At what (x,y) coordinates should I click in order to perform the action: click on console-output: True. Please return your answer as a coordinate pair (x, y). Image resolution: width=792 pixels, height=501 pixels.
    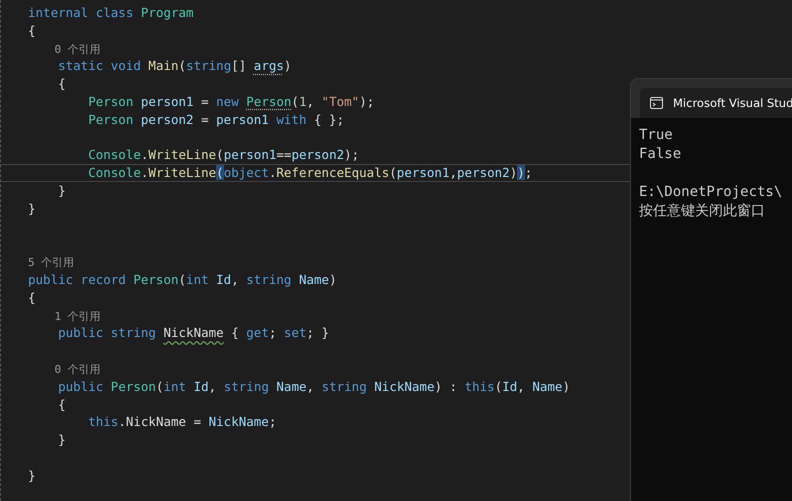
    Looking at the image, I should click on (656, 135).